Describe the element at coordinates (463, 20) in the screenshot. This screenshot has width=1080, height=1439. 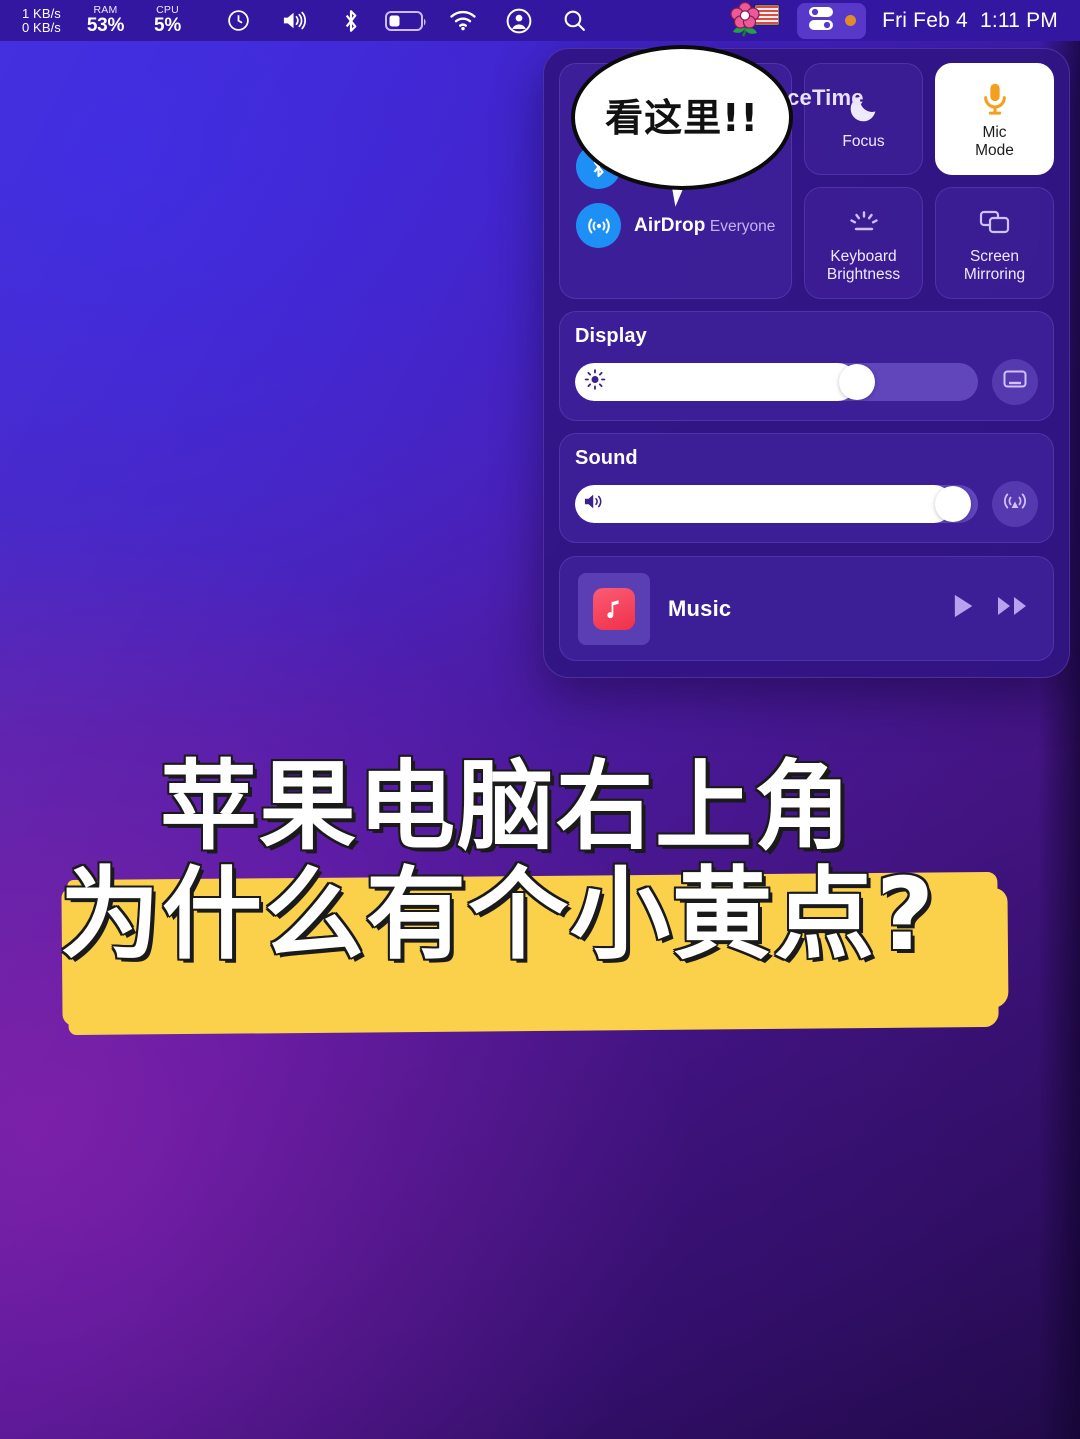
I see `wifi-icon` at that location.